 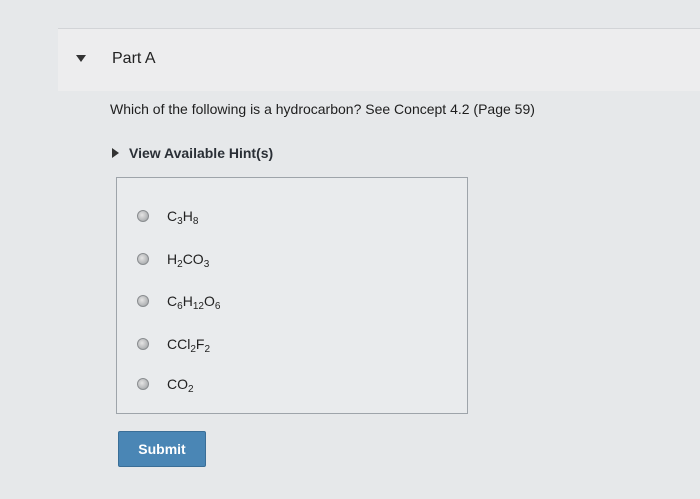 What do you see at coordinates (201, 153) in the screenshot?
I see `view-hints-label: View Available Hint(s)` at bounding box center [201, 153].